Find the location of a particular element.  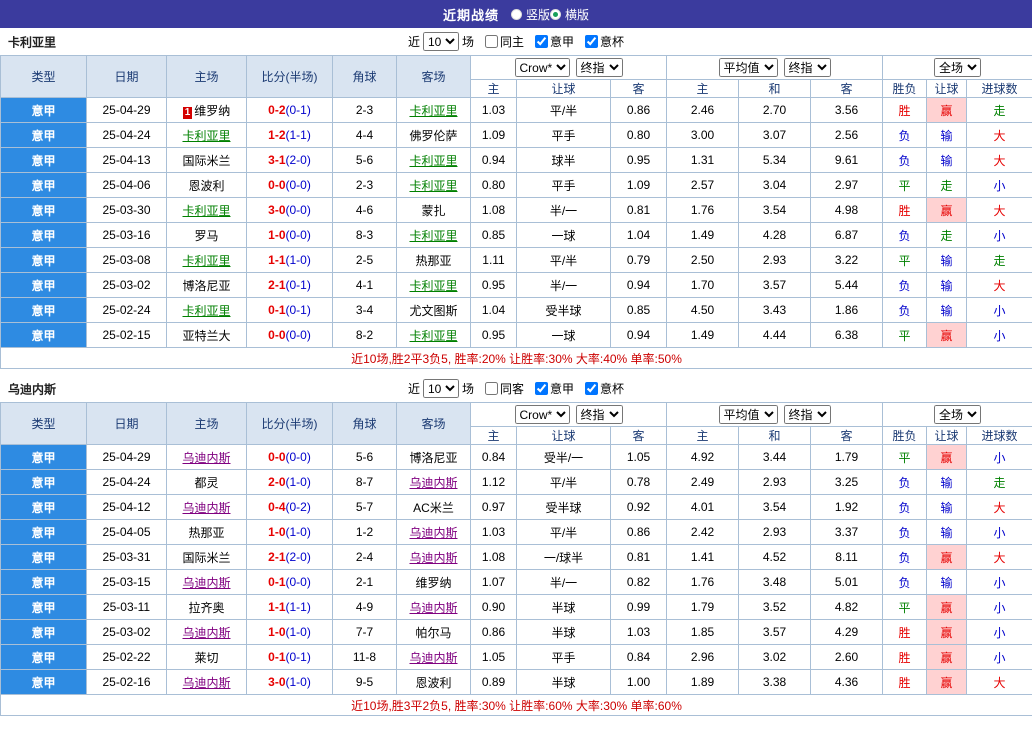

home-team-link: 亚特兰大 is located at coordinates (206, 336).